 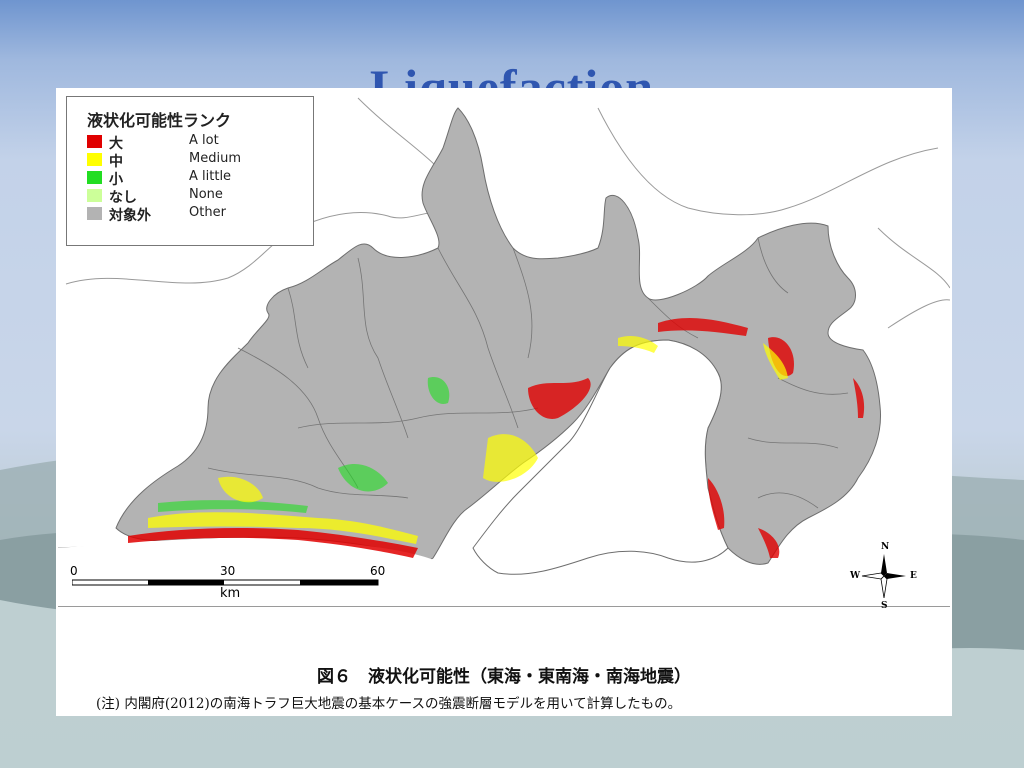 I want to click on scale-tick-0: 0, so click(x=74, y=571).